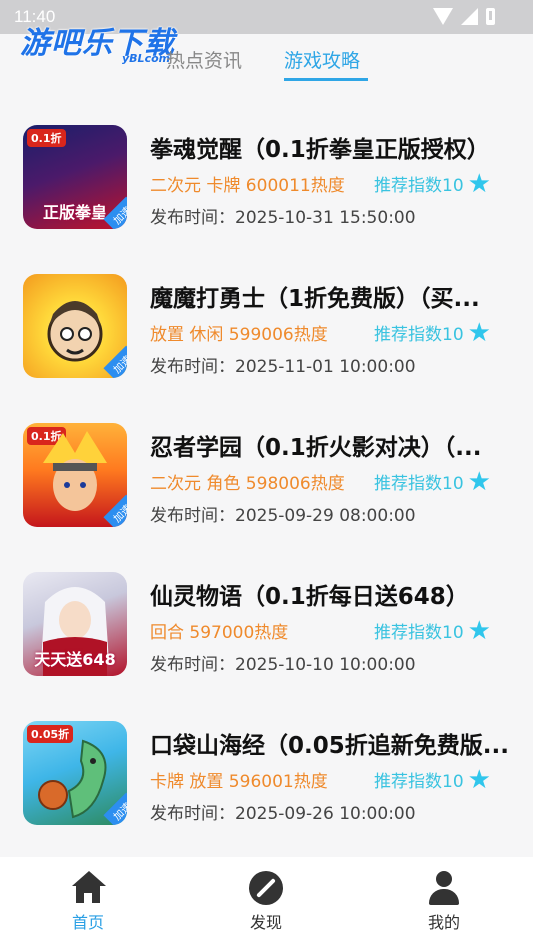  I want to click on discount-corner-tag: 0.1折, so click(46, 138).